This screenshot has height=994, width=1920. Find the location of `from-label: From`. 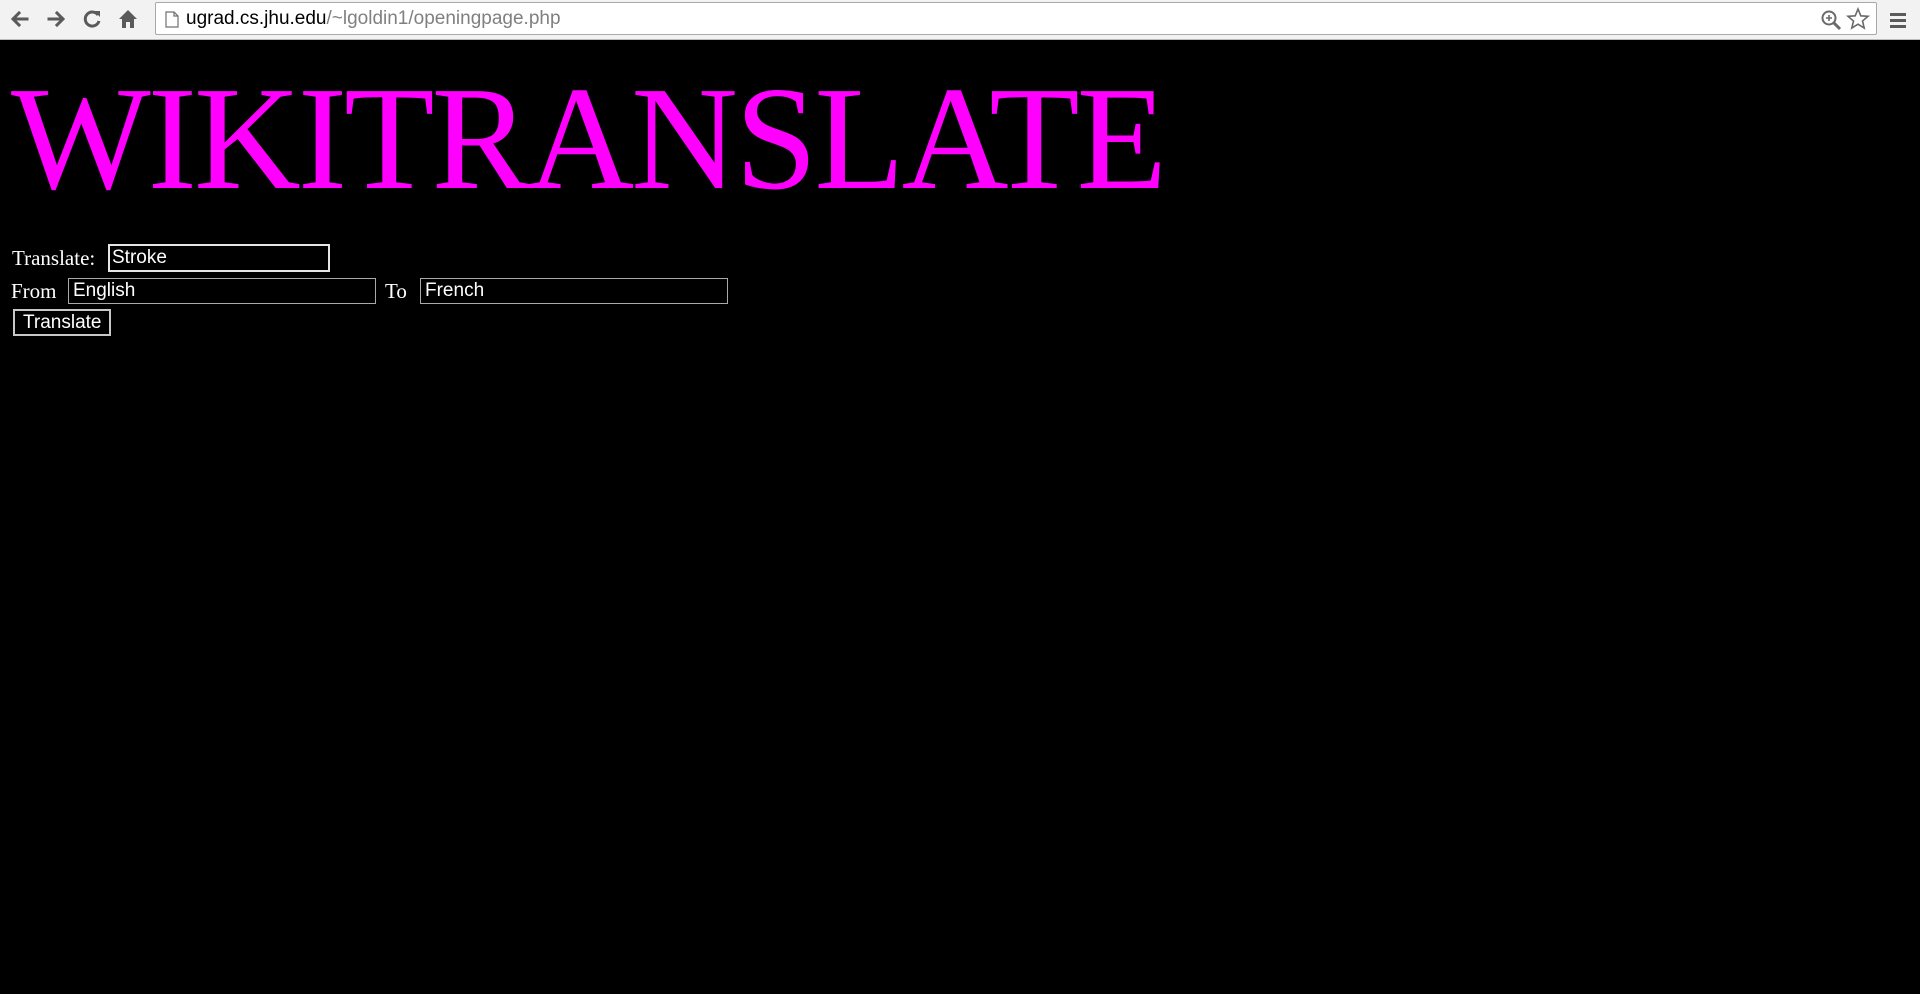

from-label: From is located at coordinates (34, 291).